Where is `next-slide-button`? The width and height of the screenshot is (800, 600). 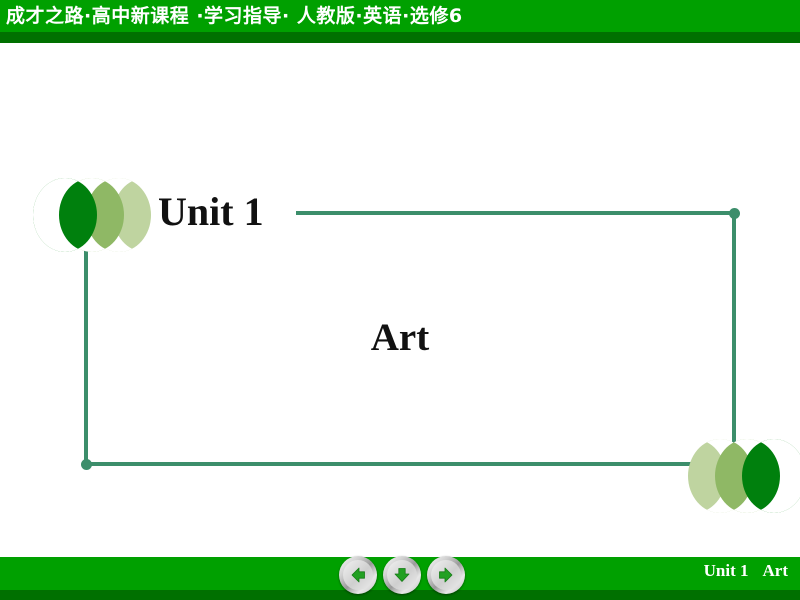
next-slide-button is located at coordinates (446, 575).